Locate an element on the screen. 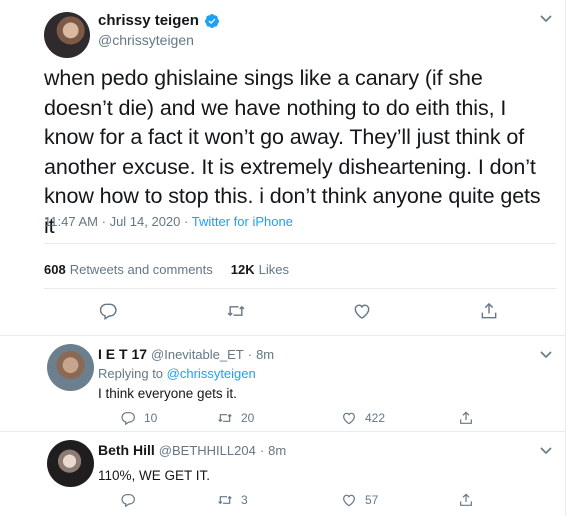 The height and width of the screenshot is (516, 576). reply-button: 10 is located at coordinates (138, 418).